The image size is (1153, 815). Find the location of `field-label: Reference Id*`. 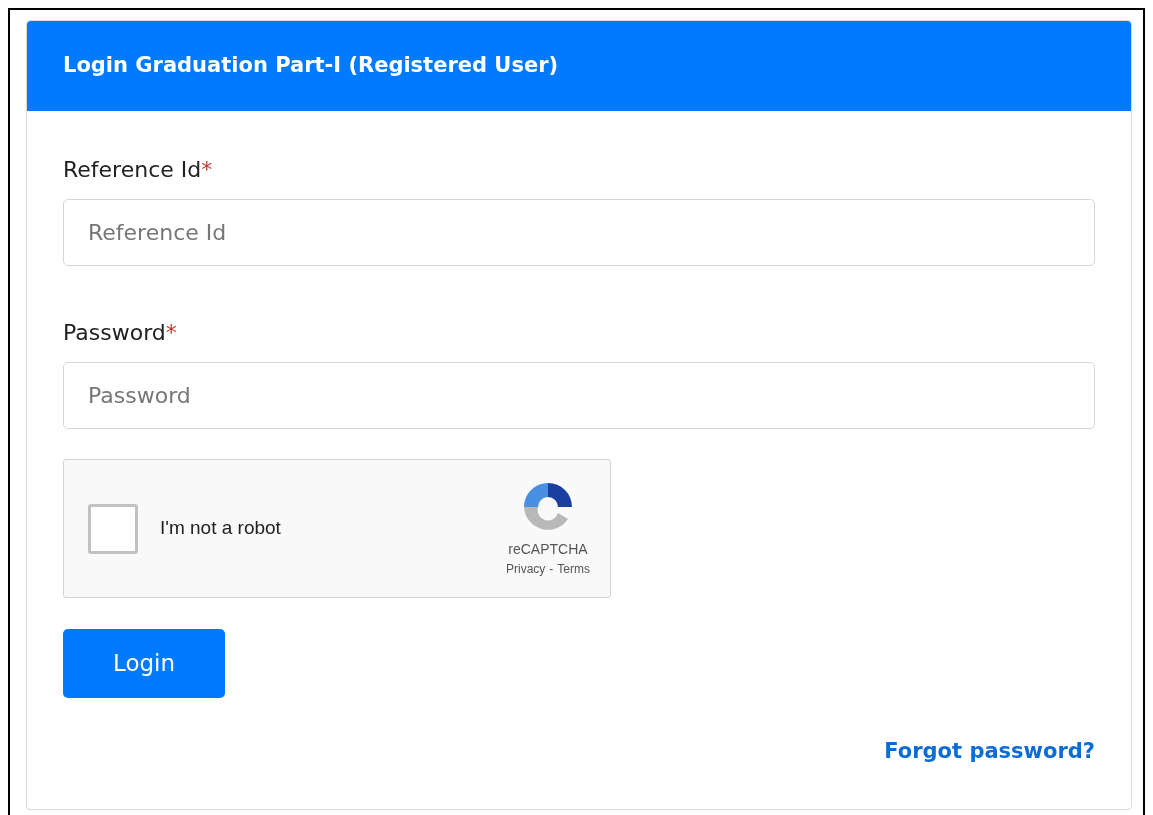

field-label: Reference Id* is located at coordinates (138, 170).